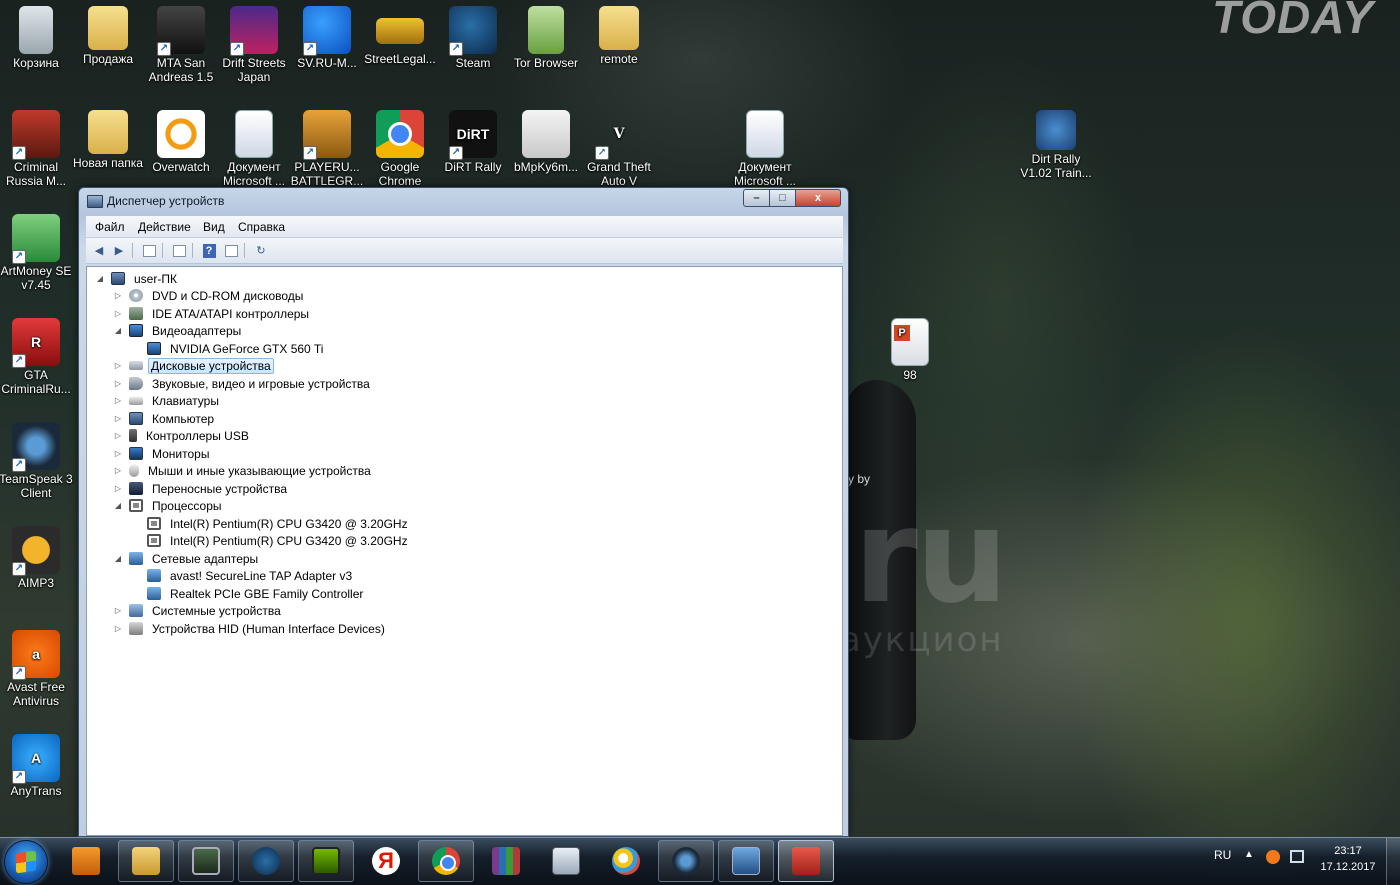 Image resolution: width=1400 pixels, height=885 pixels. Describe the element at coordinates (1249, 854) in the screenshot. I see `show-hidden-icons-icon: ▲` at that location.